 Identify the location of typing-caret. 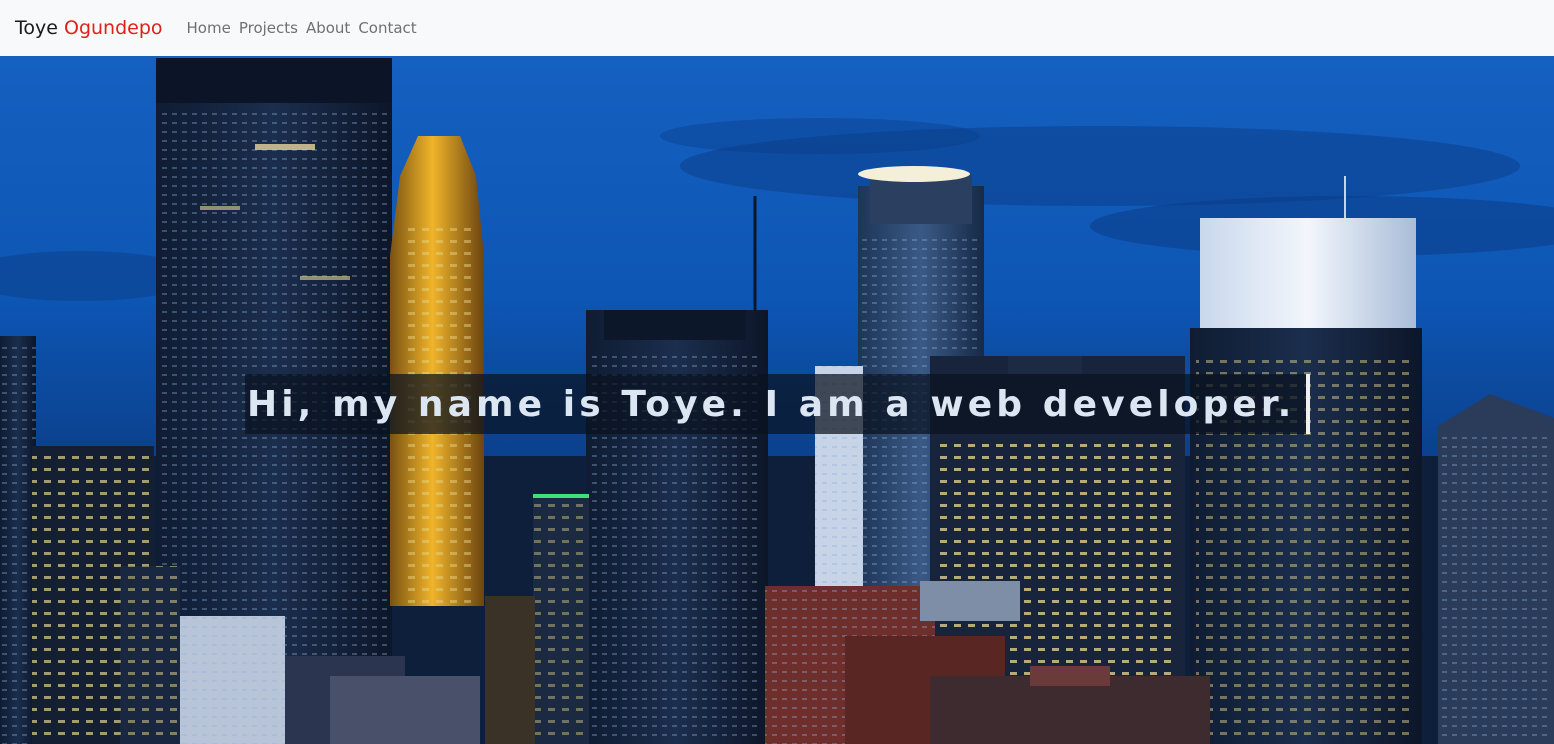
(1308, 404).